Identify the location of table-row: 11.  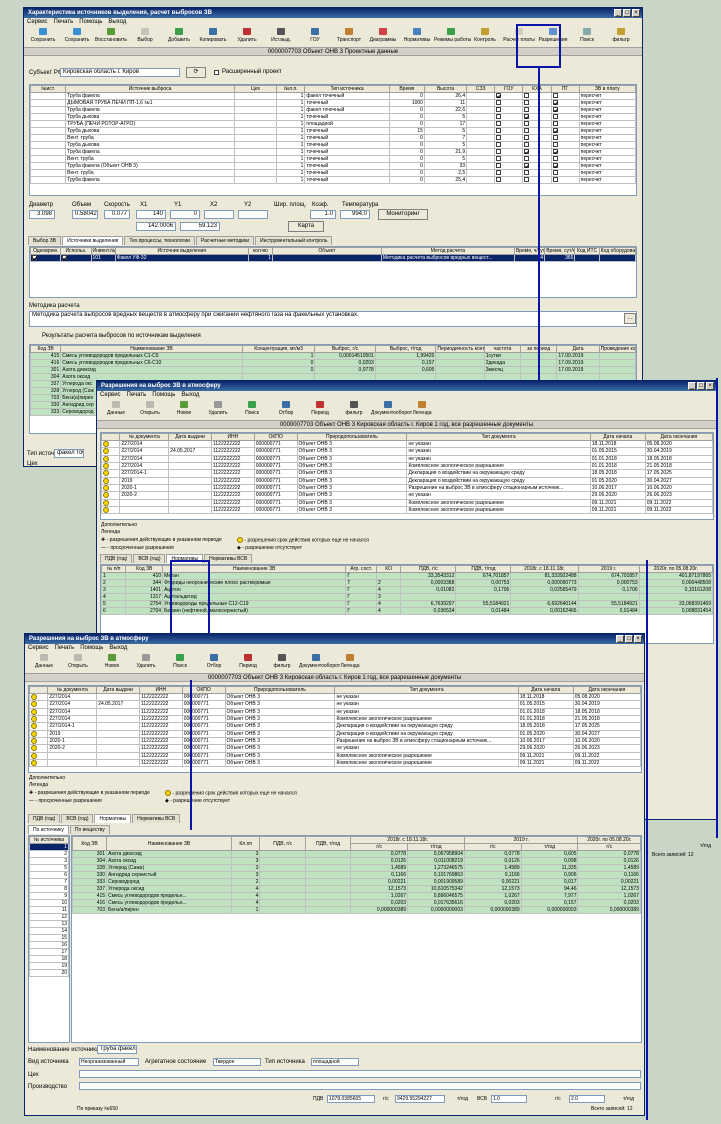
(49, 910).